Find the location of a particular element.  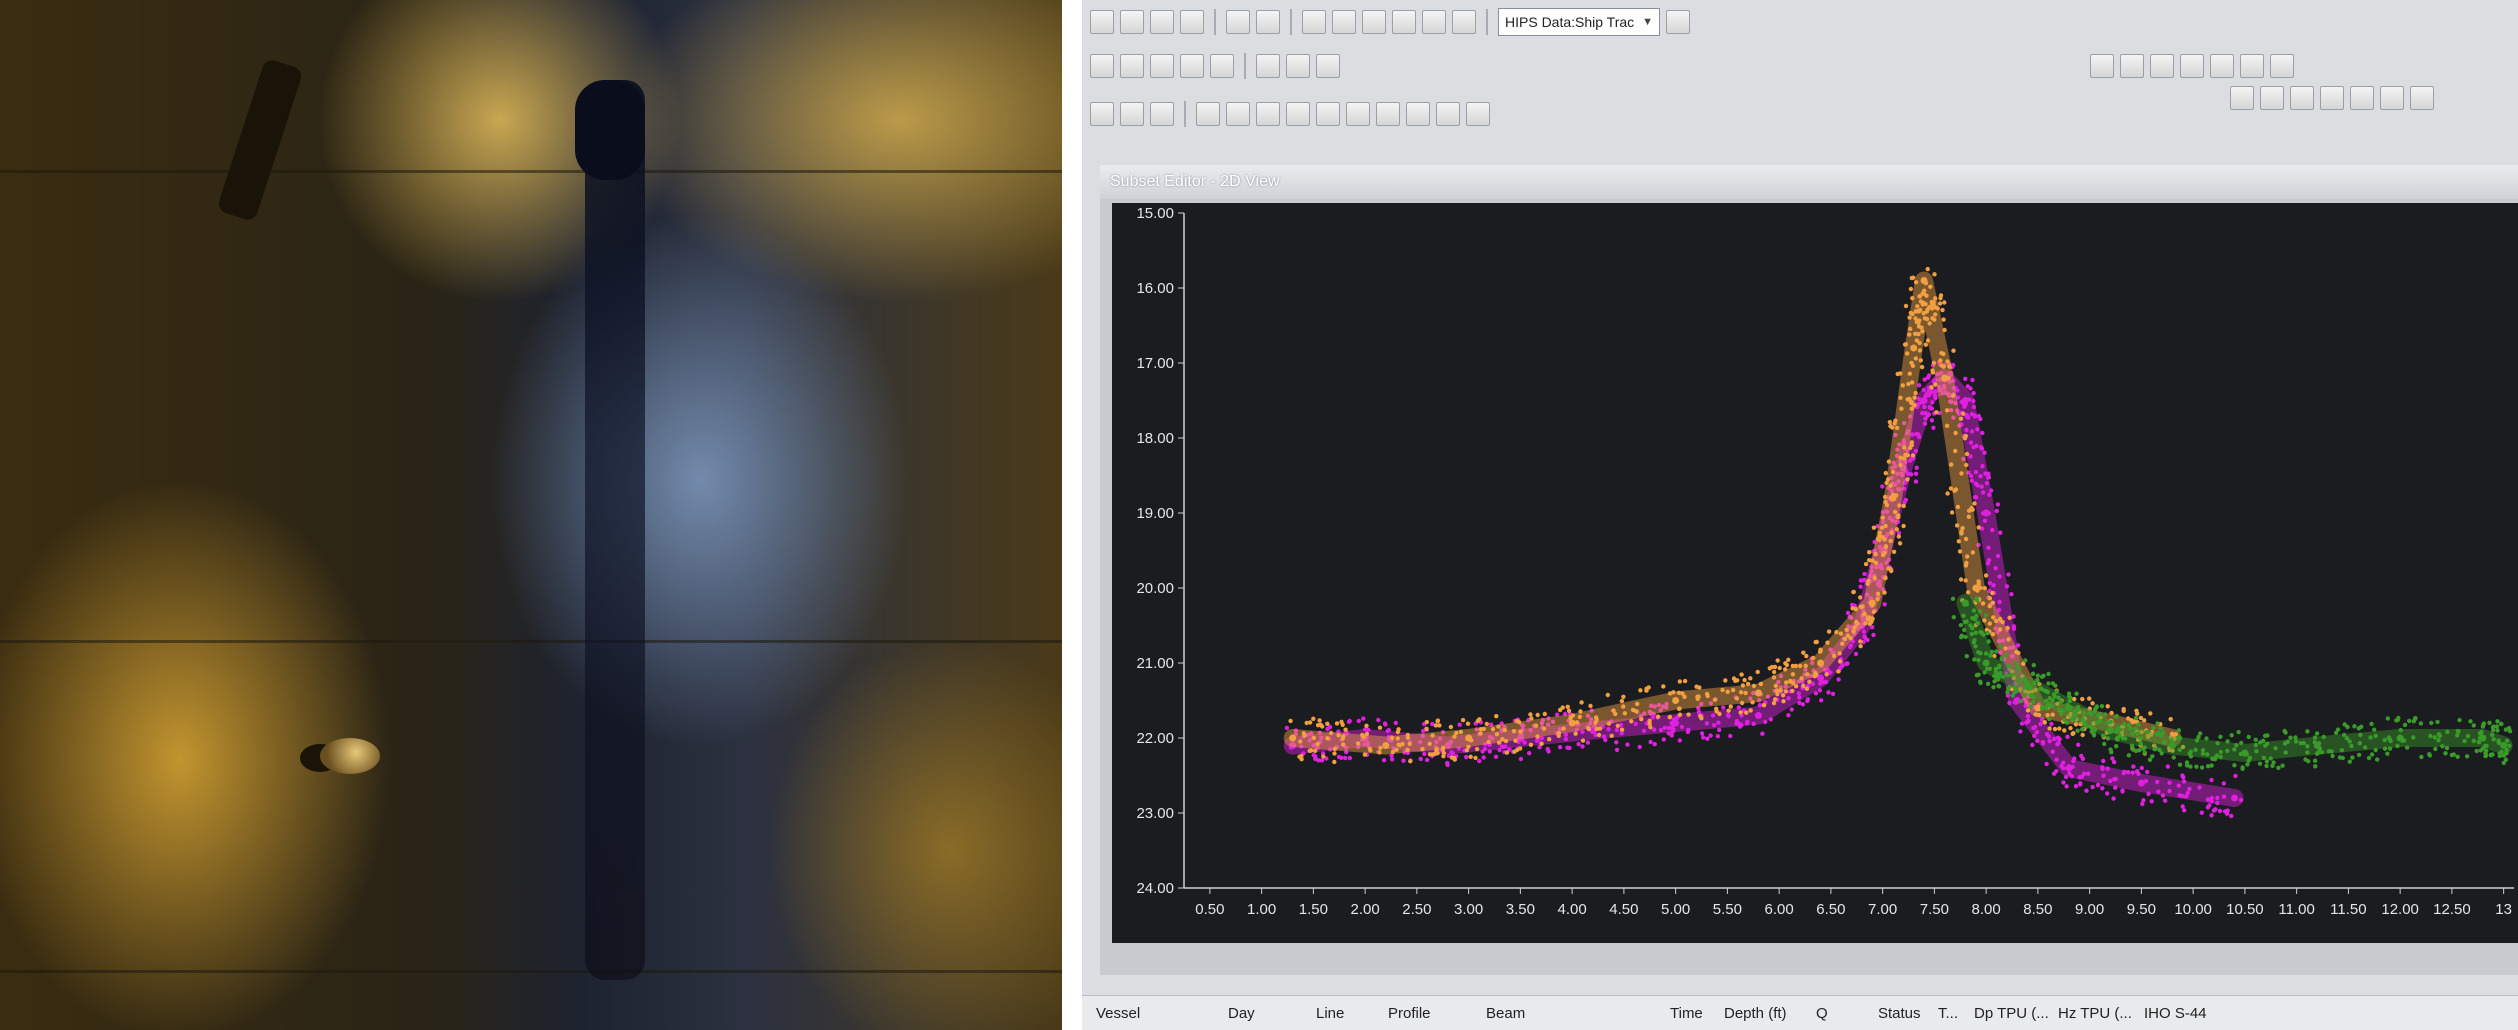

status-col-day: Day is located at coordinates (1241, 1013).